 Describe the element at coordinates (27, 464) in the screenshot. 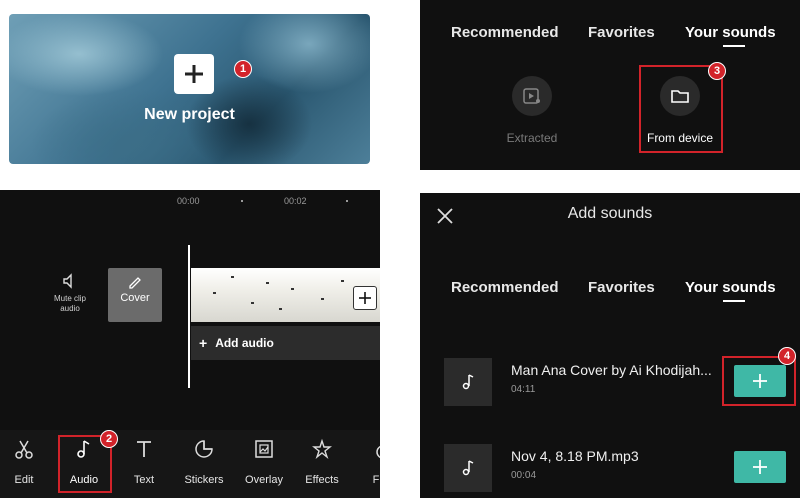

I see `toolbar-edit: Edit` at that location.